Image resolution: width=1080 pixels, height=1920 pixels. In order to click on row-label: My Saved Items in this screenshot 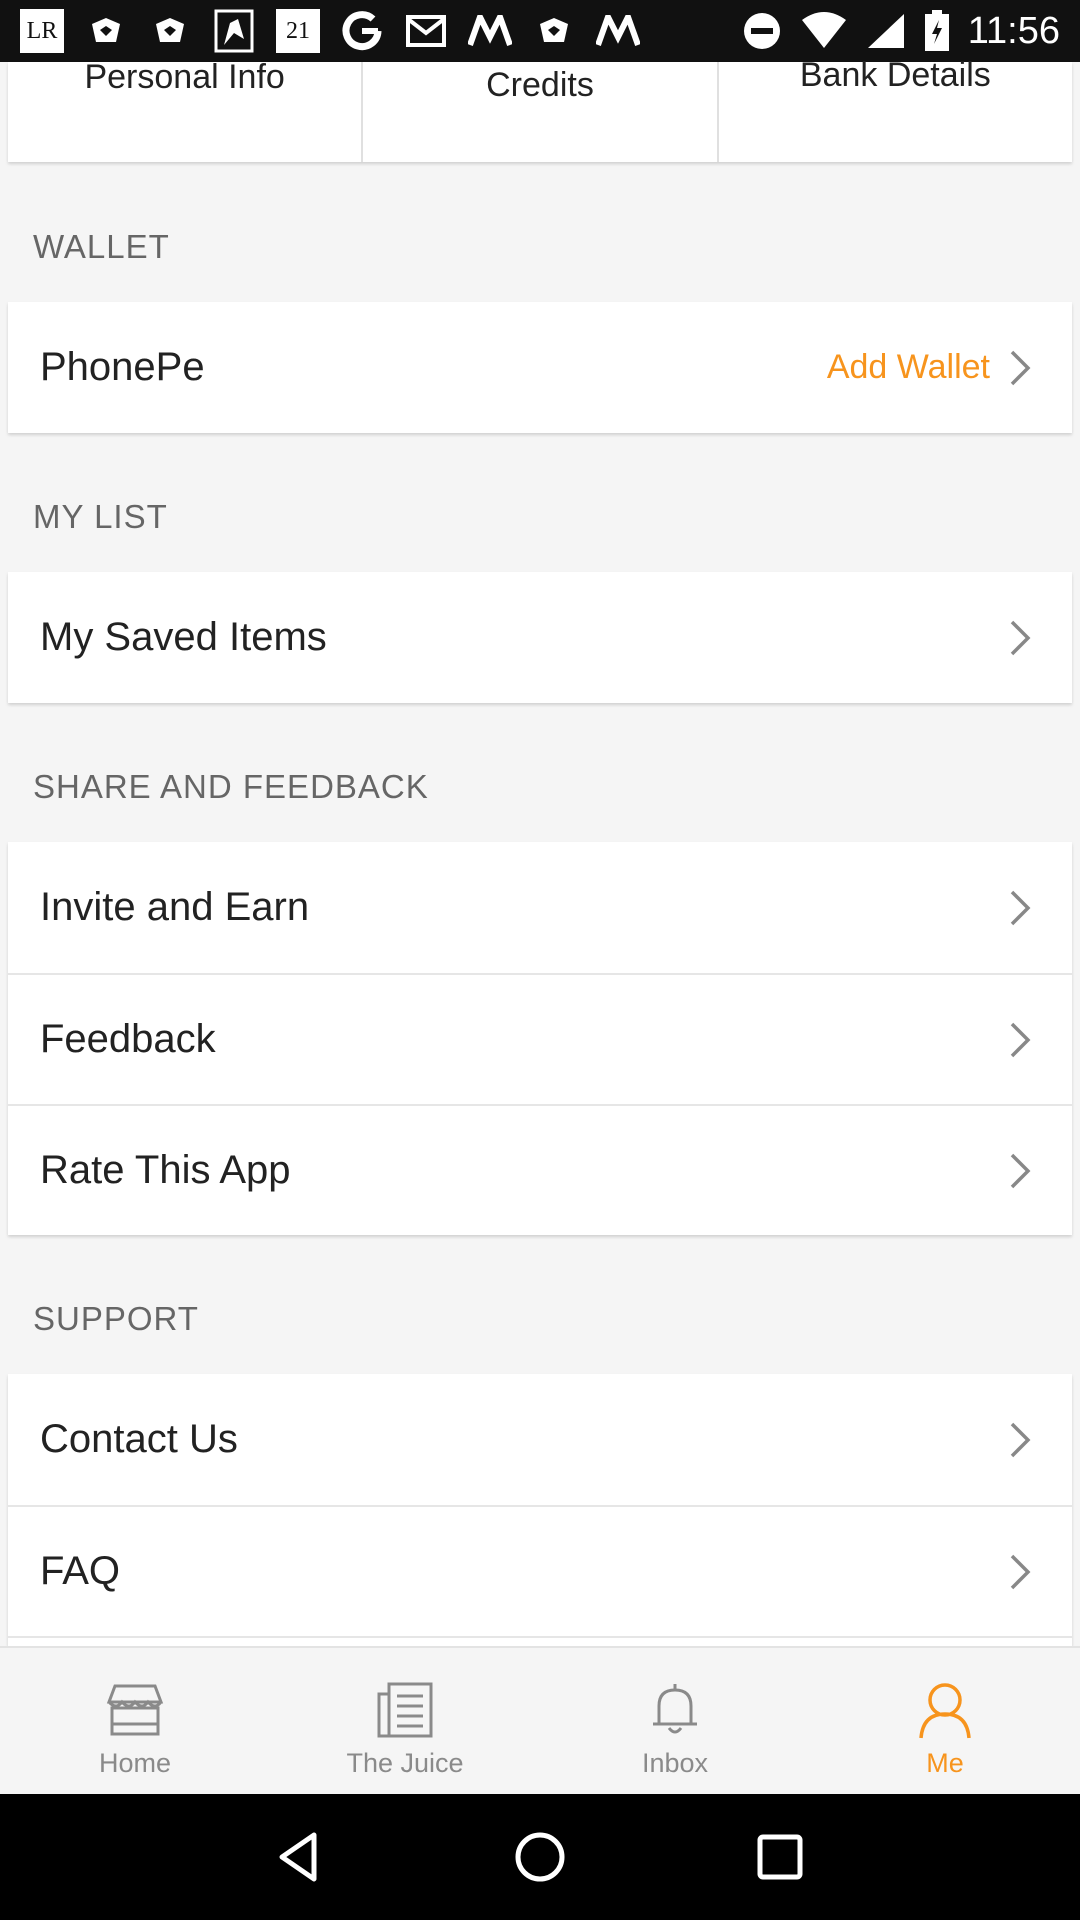, I will do `click(183, 637)`.